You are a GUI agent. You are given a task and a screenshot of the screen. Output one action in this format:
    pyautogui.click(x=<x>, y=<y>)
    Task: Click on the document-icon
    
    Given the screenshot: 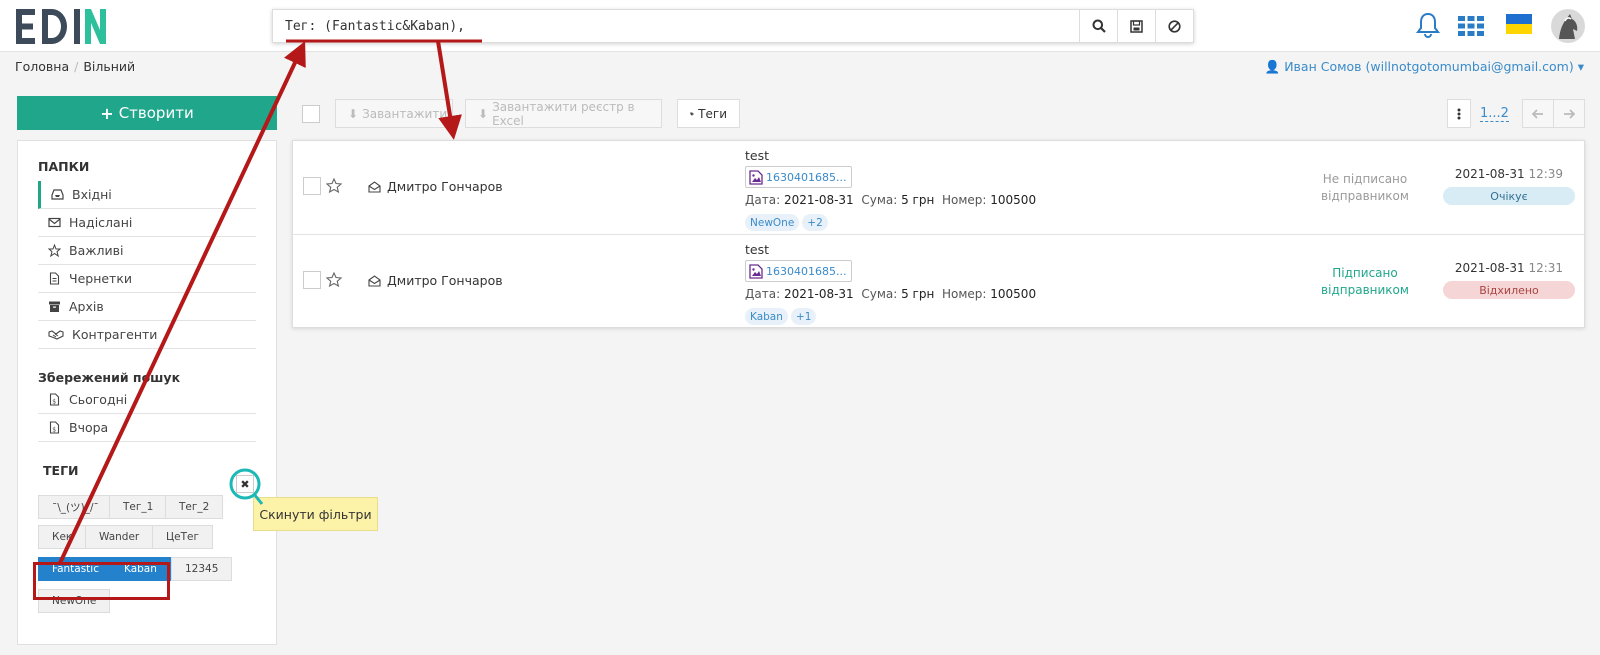 What is the action you would take?
    pyautogui.click(x=54, y=278)
    